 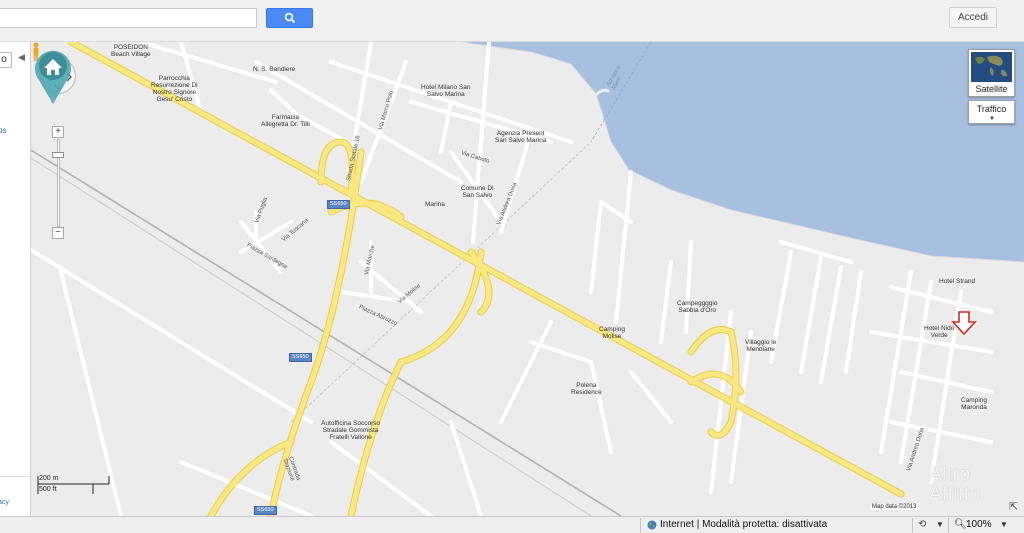 I want to click on zoom-out-button: −, so click(x=58, y=233).